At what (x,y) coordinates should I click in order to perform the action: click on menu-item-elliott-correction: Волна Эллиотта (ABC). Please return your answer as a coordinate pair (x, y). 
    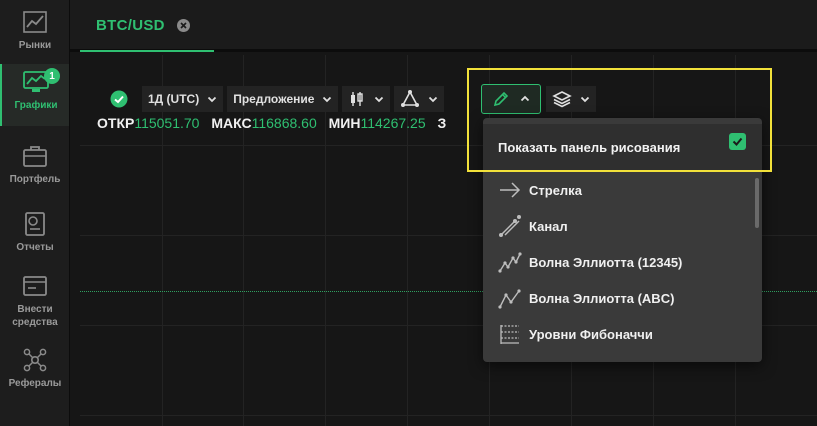
    Looking at the image, I should click on (618, 298).